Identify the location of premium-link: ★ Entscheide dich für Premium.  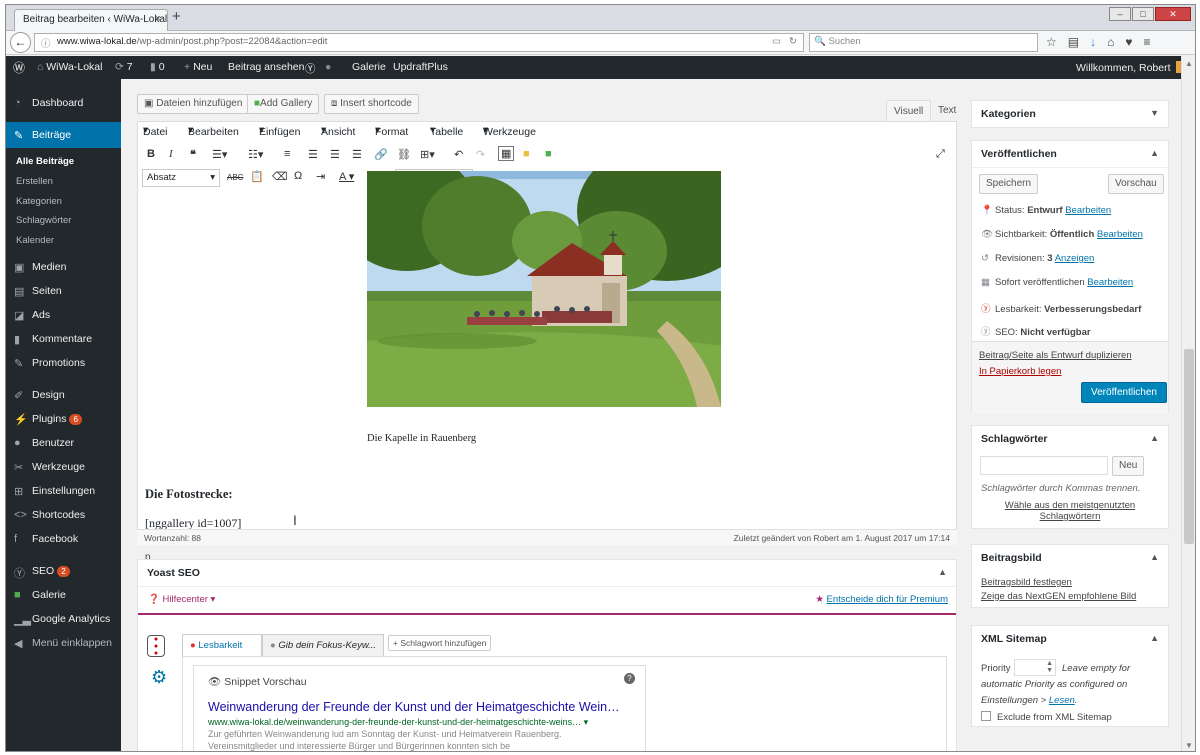
(881, 599).